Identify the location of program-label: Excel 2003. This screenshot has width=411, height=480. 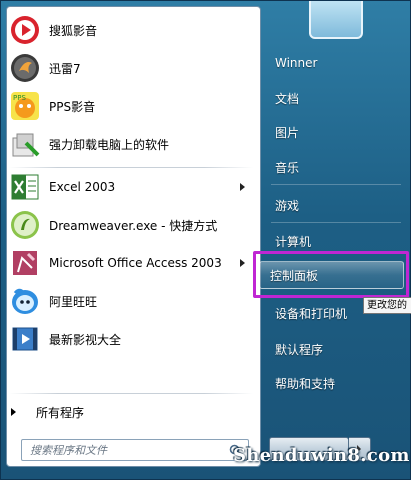
(82, 187).